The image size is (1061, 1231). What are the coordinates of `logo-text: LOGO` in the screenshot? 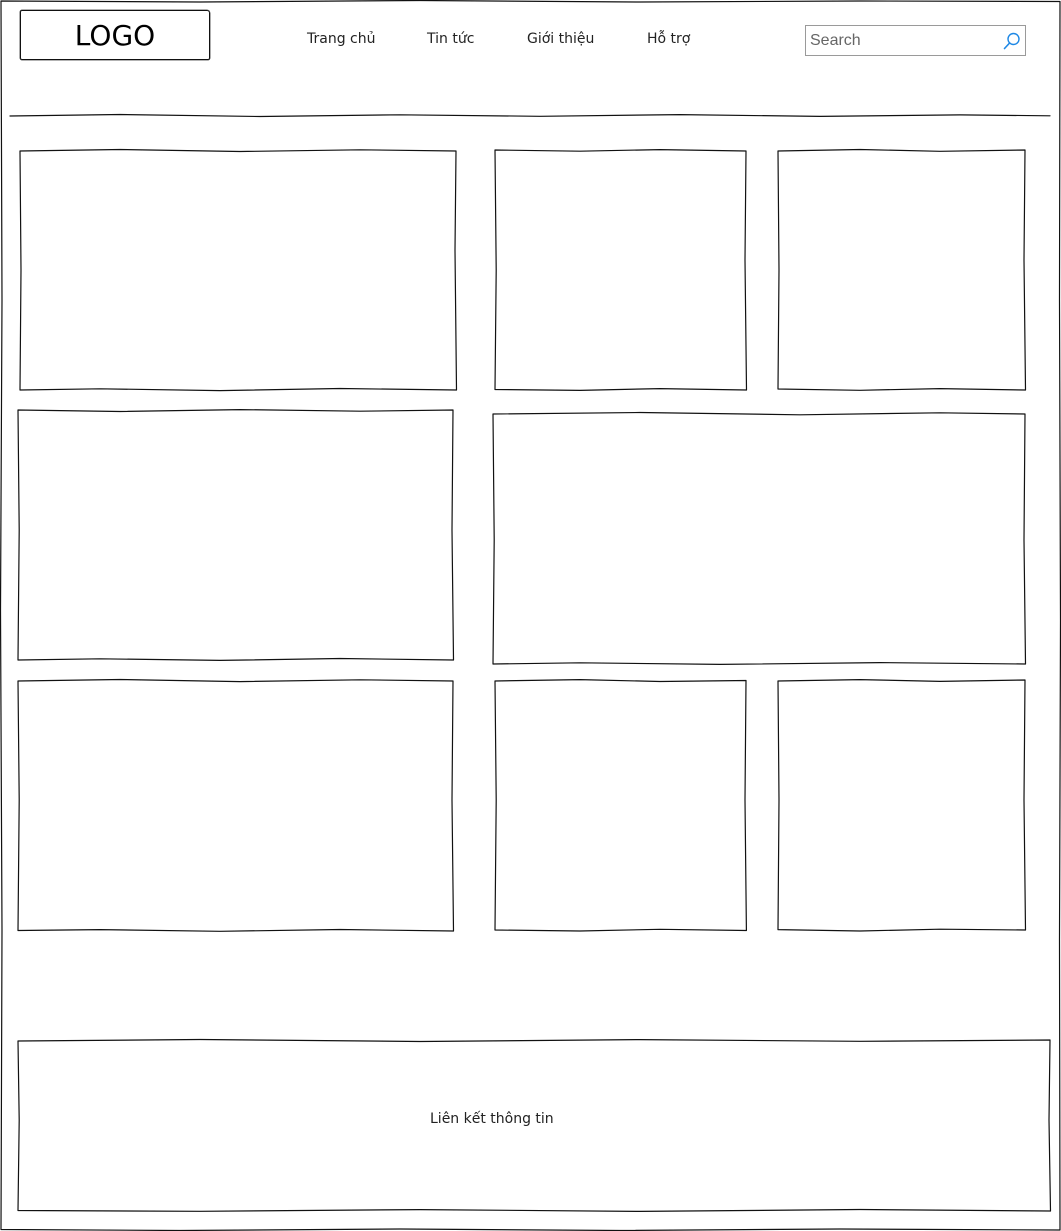 It's located at (115, 35).